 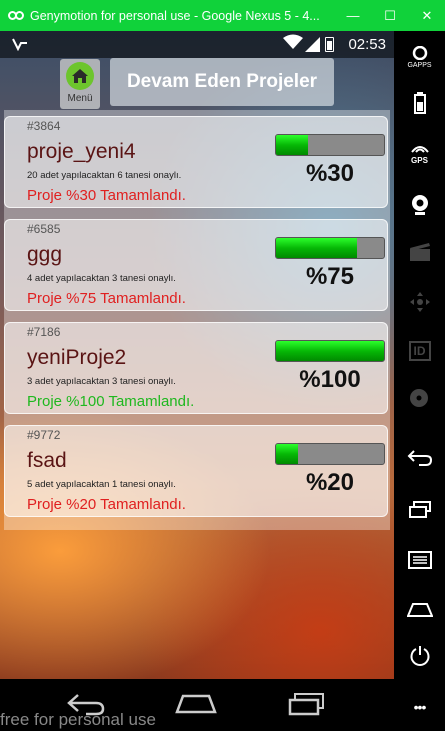 I want to click on status-bar: 02:53, so click(x=197, y=44).